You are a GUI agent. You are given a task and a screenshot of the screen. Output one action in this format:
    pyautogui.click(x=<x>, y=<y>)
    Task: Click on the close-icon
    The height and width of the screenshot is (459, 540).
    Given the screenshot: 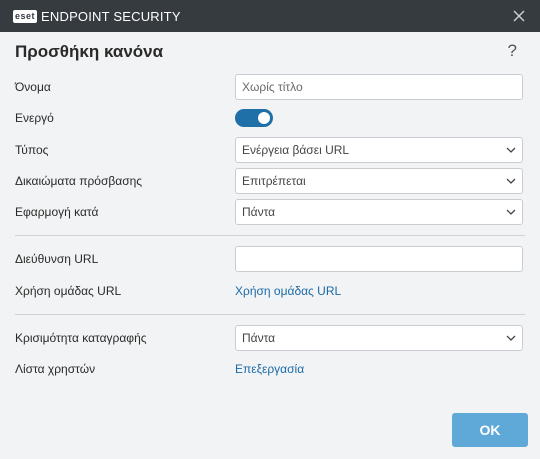 What is the action you would take?
    pyautogui.click(x=519, y=16)
    